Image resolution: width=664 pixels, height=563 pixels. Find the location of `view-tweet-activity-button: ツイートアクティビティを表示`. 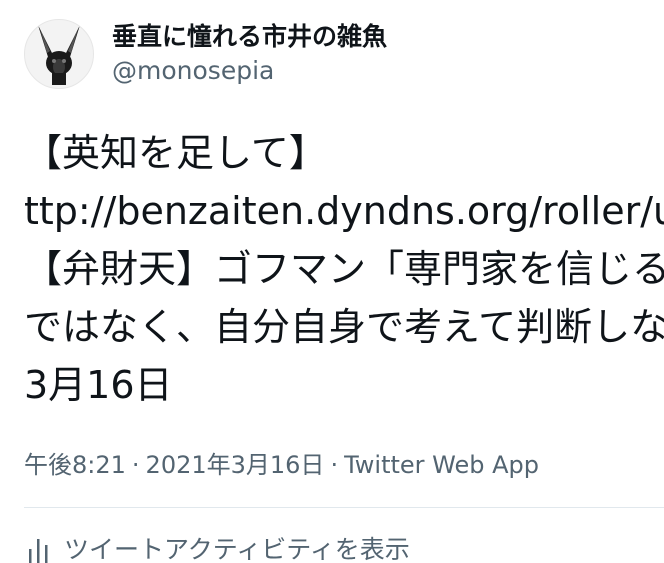

view-tweet-activity-button: ツイートアクティビティを表示 is located at coordinates (219, 547).